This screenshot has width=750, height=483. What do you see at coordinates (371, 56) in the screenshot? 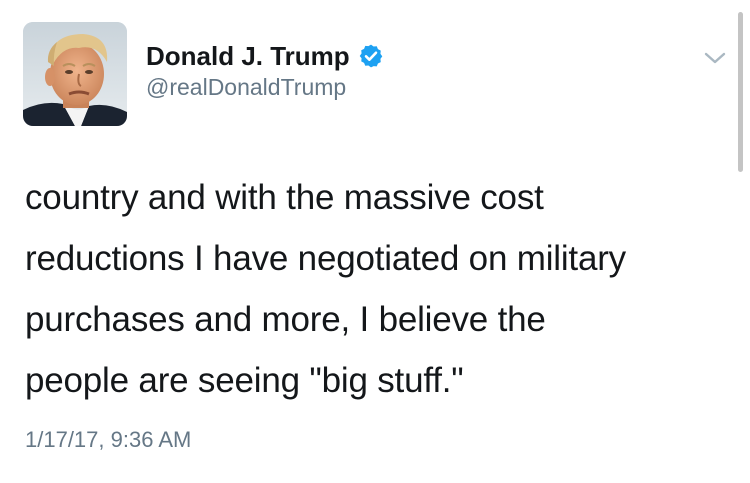
I see `verified-badge-icon` at bounding box center [371, 56].